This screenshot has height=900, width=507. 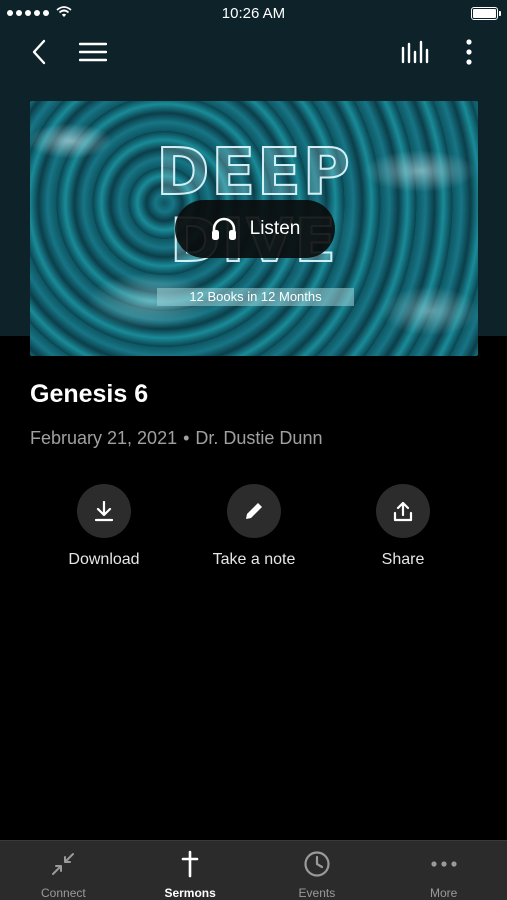 I want to click on tab-events: Events, so click(x=317, y=870).